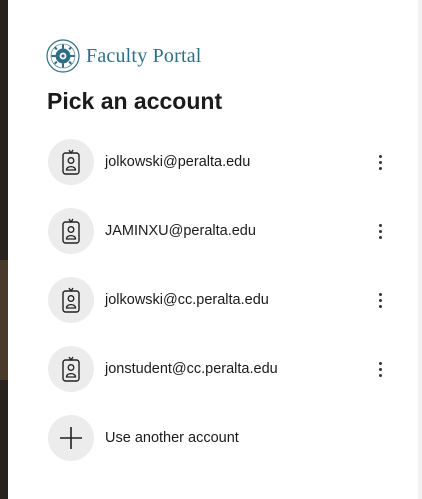  I want to click on college-seal-icon, so click(63, 56).